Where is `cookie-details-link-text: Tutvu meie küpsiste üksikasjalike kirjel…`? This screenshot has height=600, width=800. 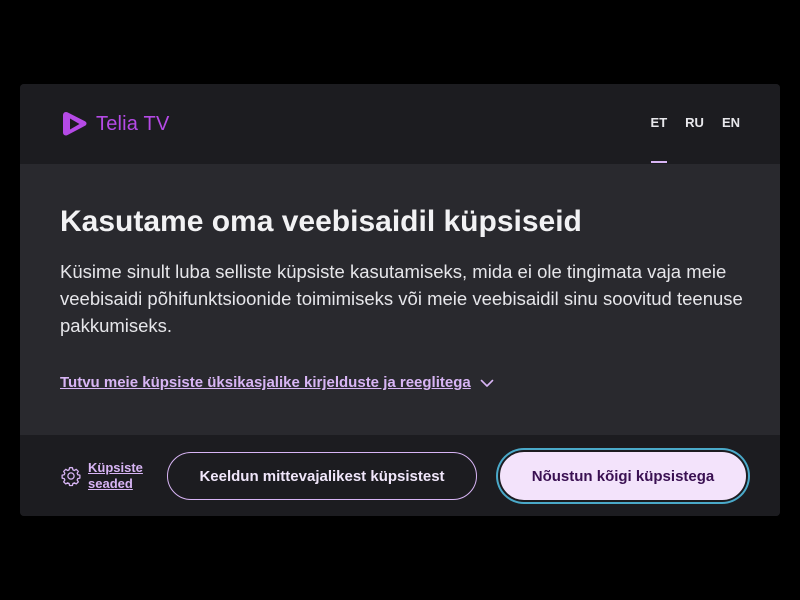 cookie-details-link-text: Tutvu meie küpsiste üksikasjalike kirjel… is located at coordinates (265, 382).